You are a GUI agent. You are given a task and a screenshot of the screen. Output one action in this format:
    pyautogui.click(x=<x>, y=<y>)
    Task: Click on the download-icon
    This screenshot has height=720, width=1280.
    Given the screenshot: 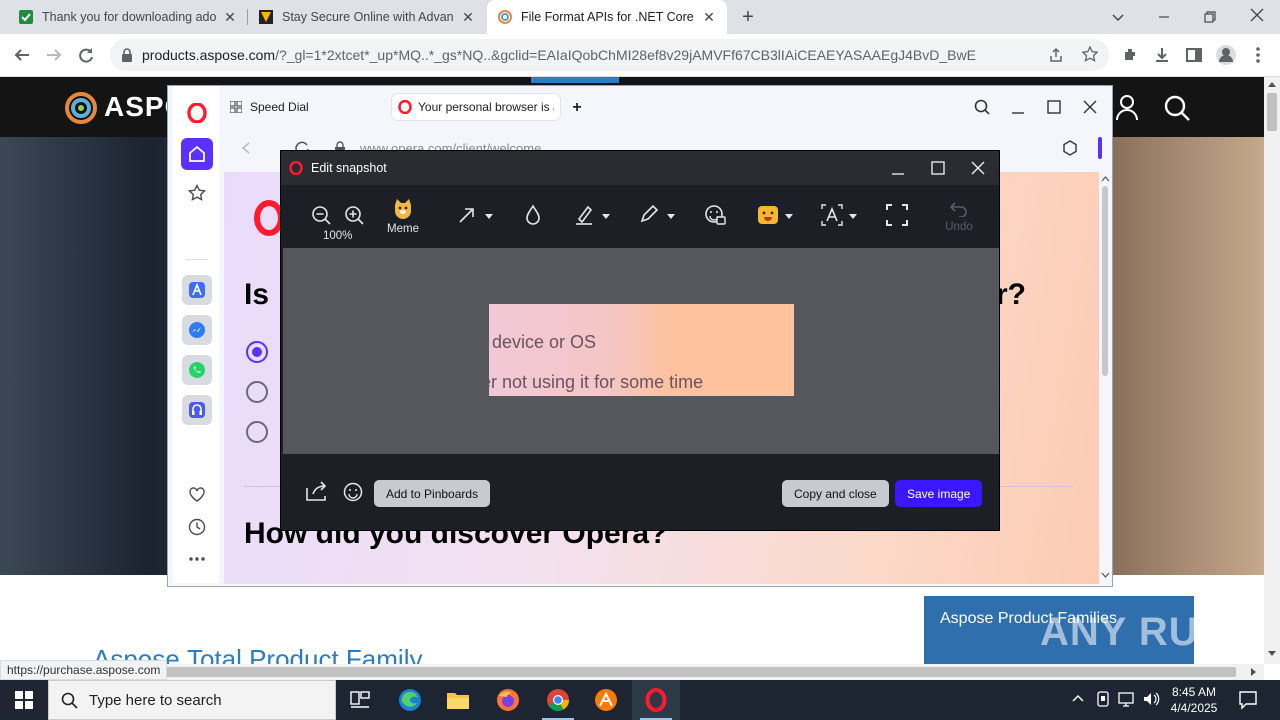 What is the action you would take?
    pyautogui.click(x=1162, y=55)
    